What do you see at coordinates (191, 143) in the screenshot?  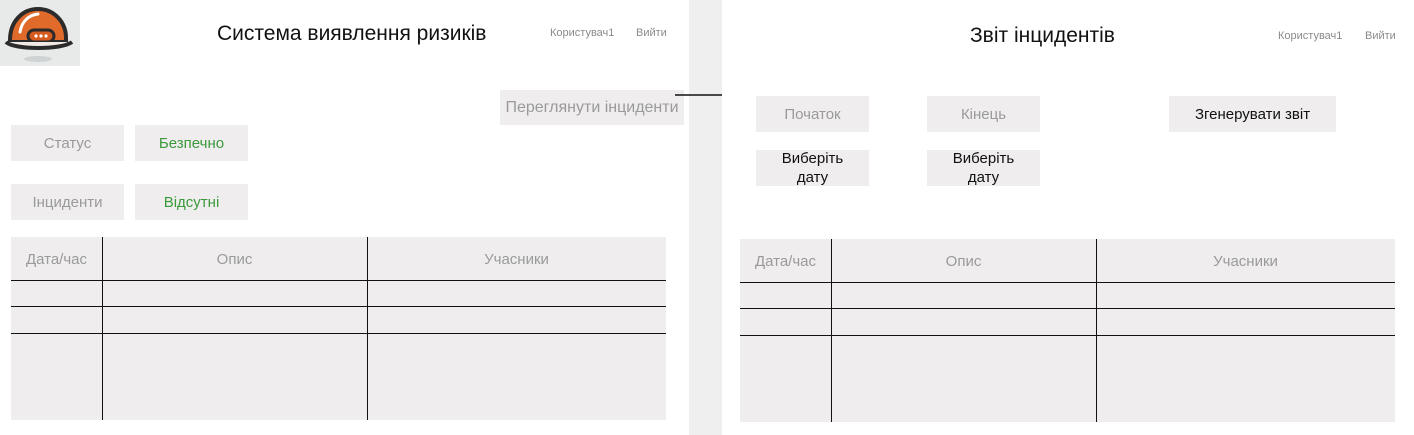 I see `status-value: Безпечно` at bounding box center [191, 143].